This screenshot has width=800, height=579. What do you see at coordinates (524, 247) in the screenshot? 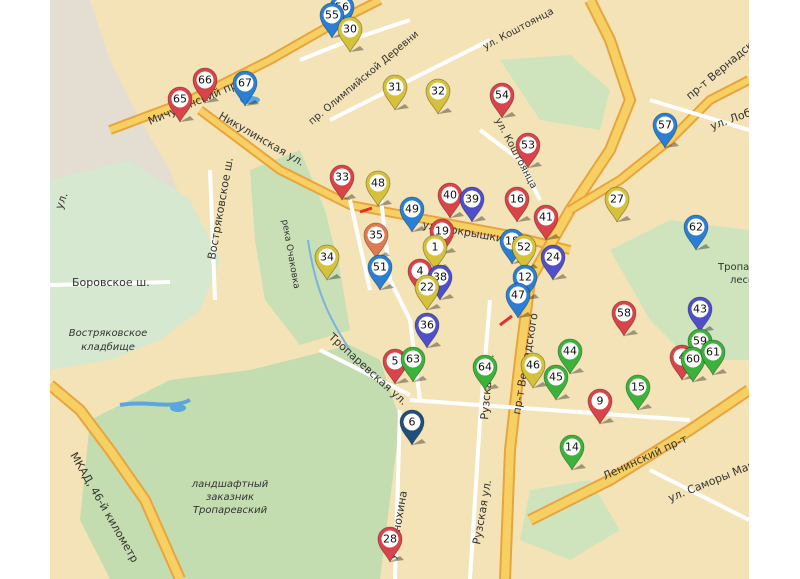
I see `marker-label: 52` at bounding box center [524, 247].